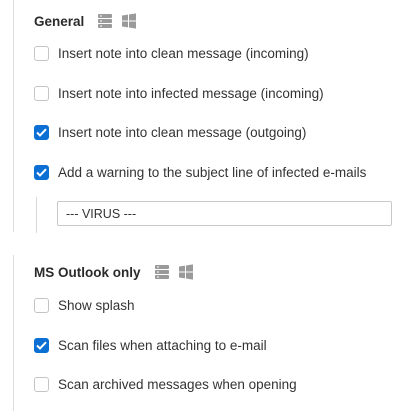 This screenshot has width=407, height=411. Describe the element at coordinates (89, 21) in the screenshot. I see `section-header-general: General` at that location.